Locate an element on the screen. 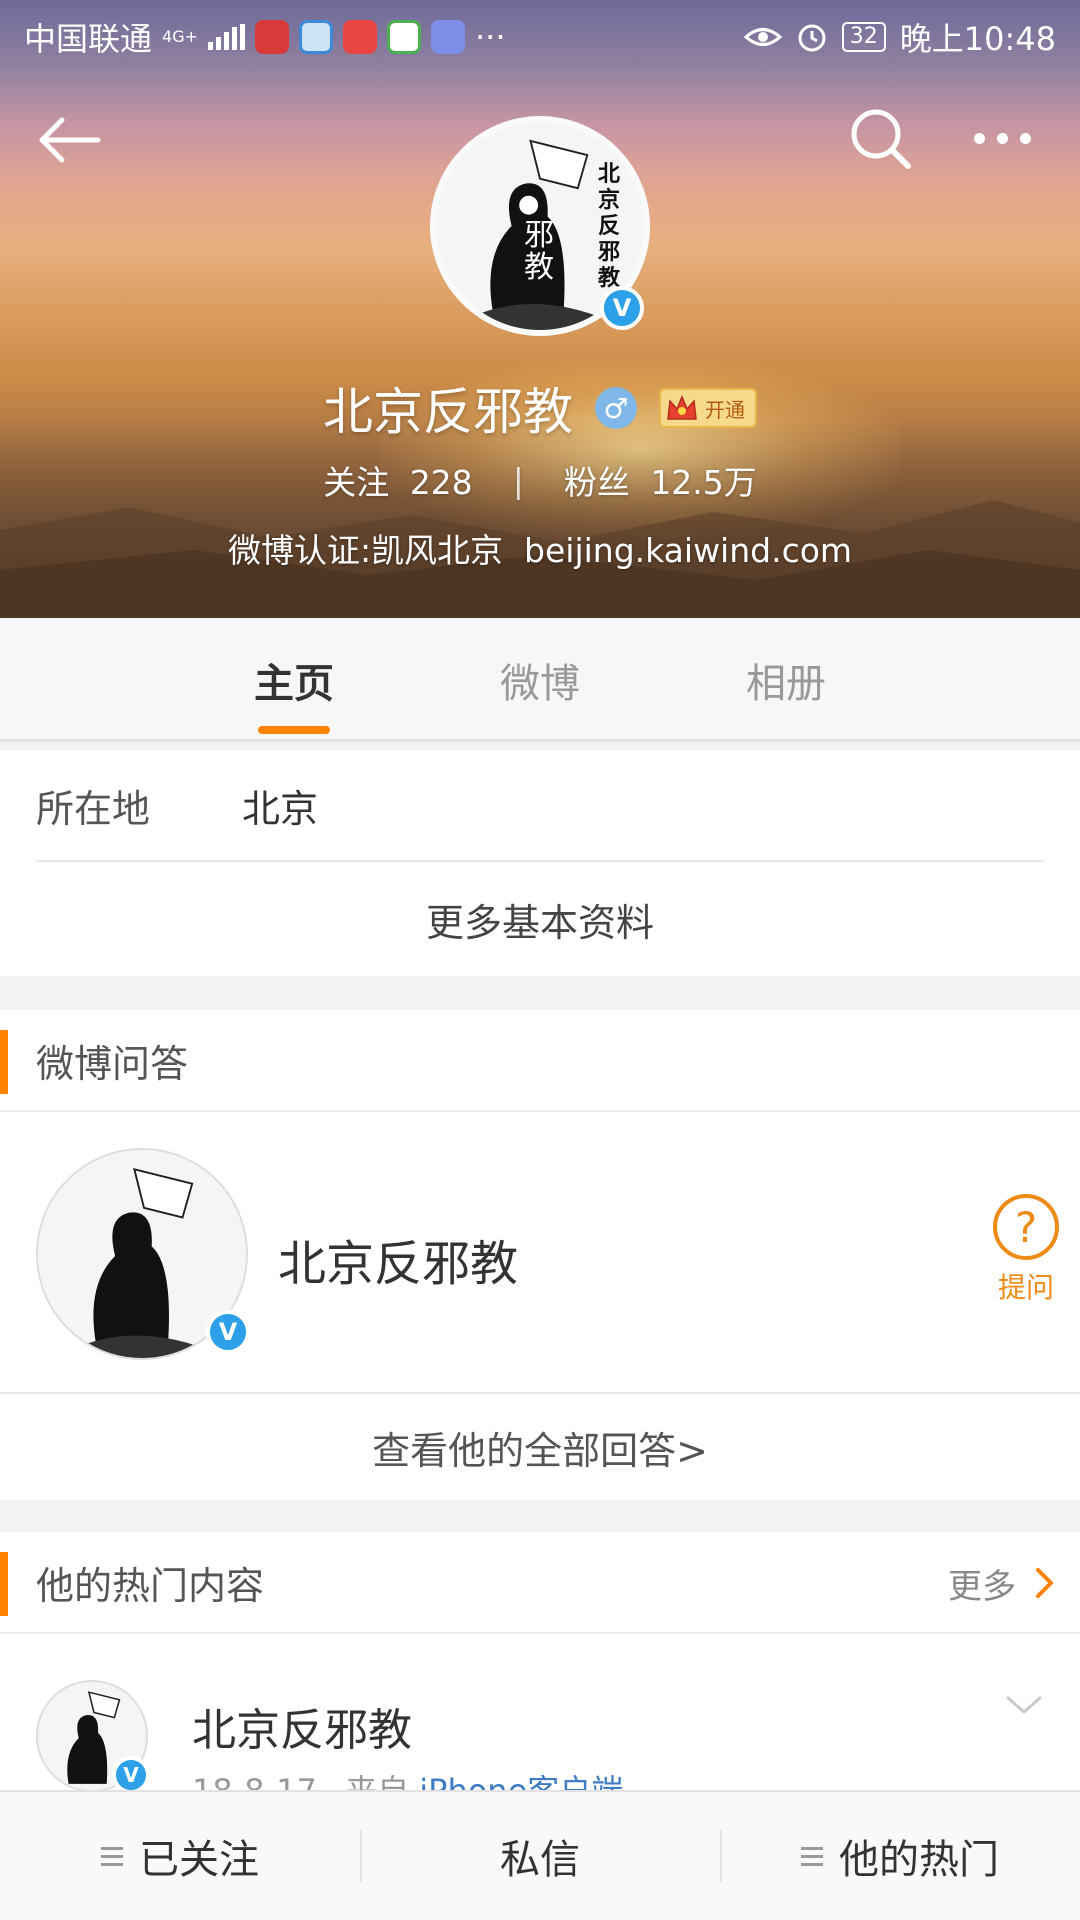 The height and width of the screenshot is (1920, 1080). location-label: 所在地 is located at coordinates (93, 808).